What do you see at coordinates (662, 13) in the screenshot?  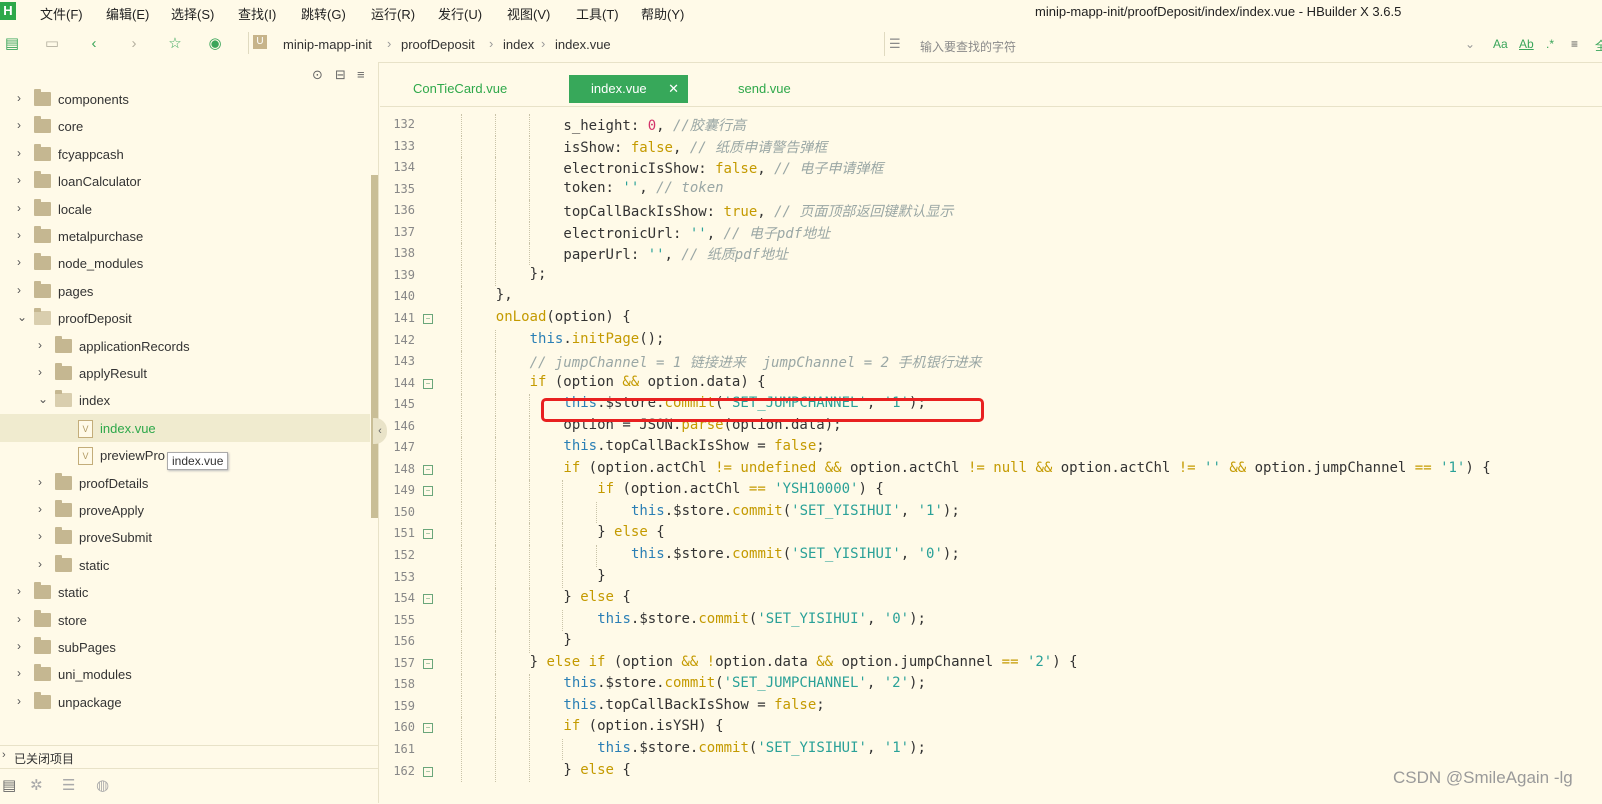 I see `menu-help: 帮助(Y)` at bounding box center [662, 13].